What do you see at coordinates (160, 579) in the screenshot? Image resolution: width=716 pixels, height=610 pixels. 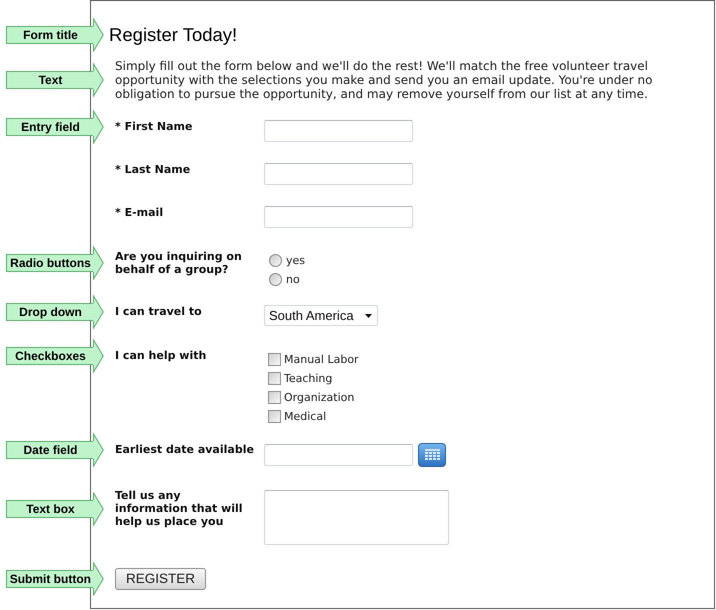 I see `register-button: REGISTER` at bounding box center [160, 579].